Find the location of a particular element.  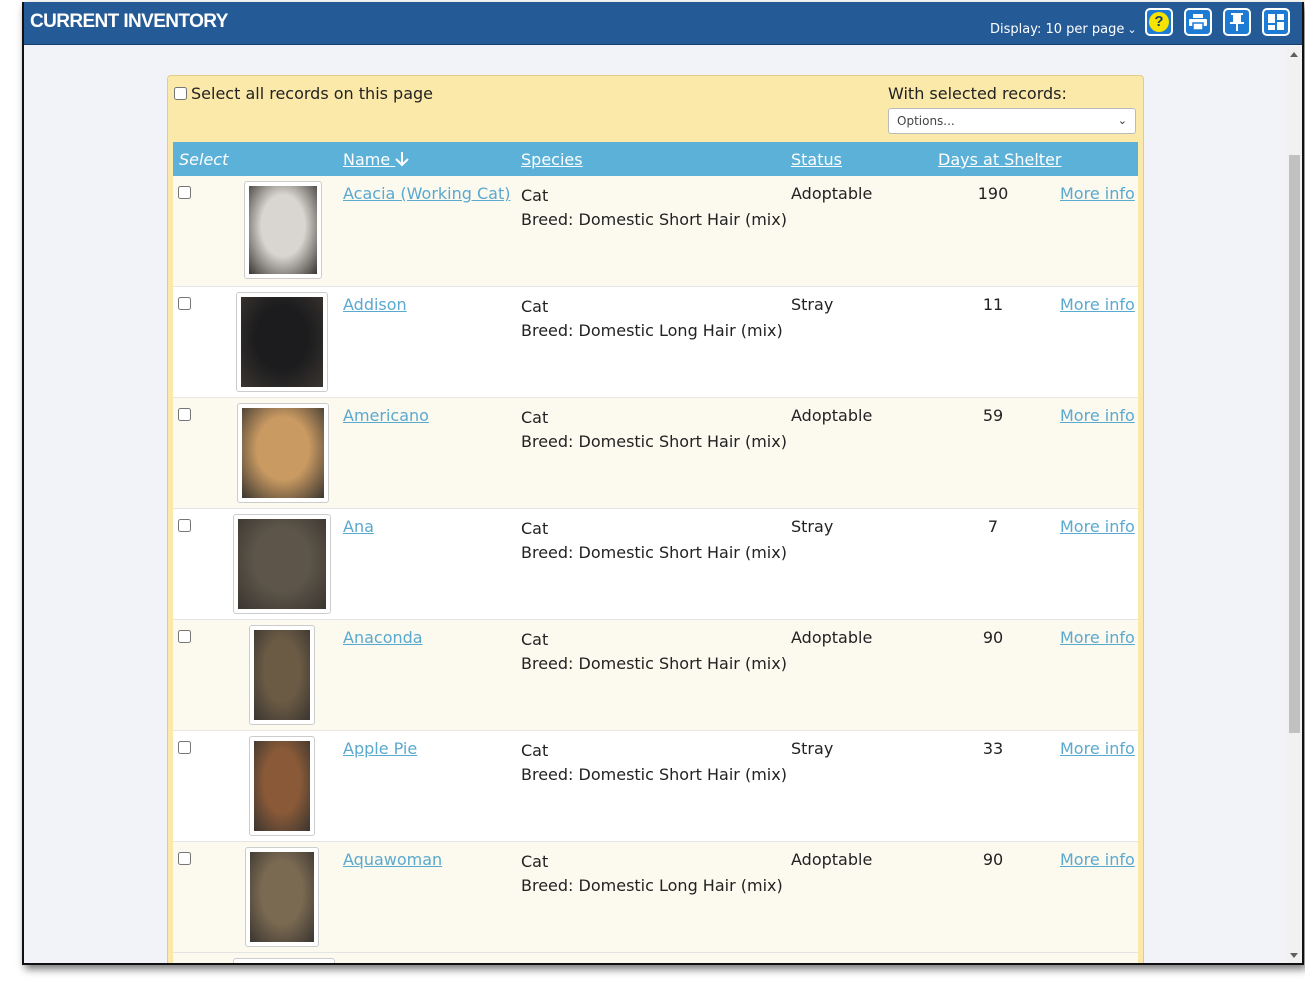

animal-name-link: Americano is located at coordinates (386, 415).